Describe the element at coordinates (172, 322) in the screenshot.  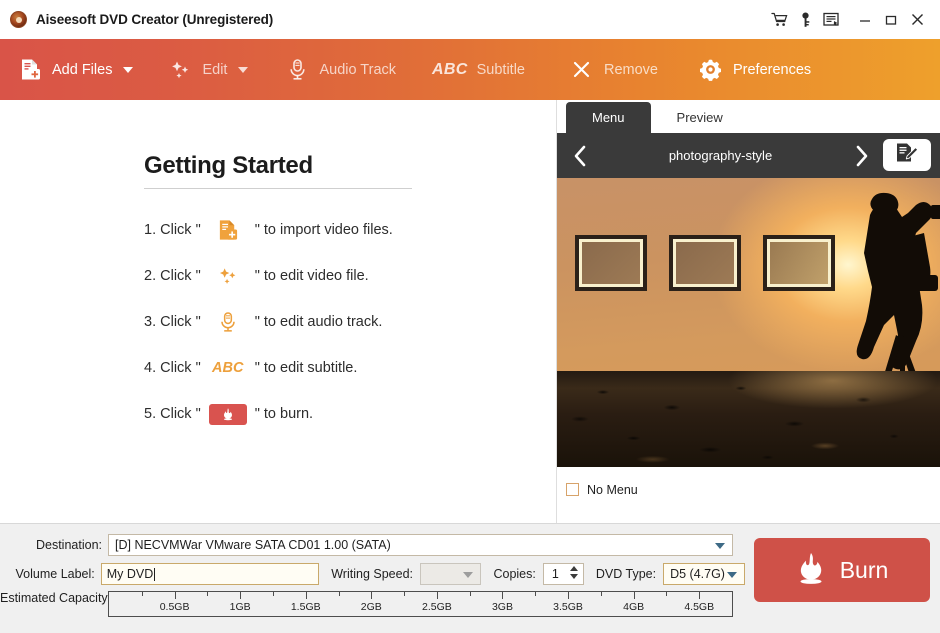
I see `step-number-3: 3. Click "` at that location.